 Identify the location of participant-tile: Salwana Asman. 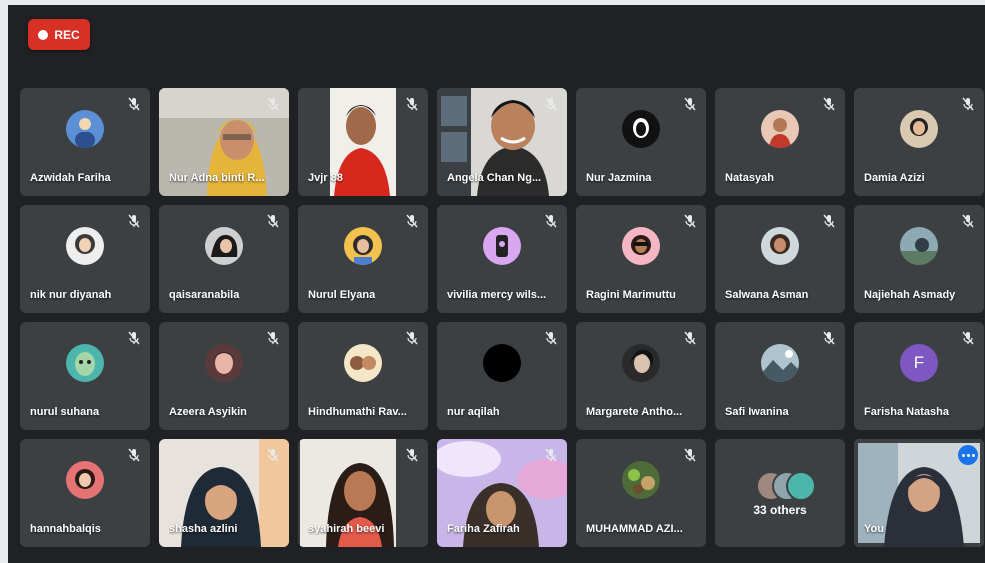
(780, 259).